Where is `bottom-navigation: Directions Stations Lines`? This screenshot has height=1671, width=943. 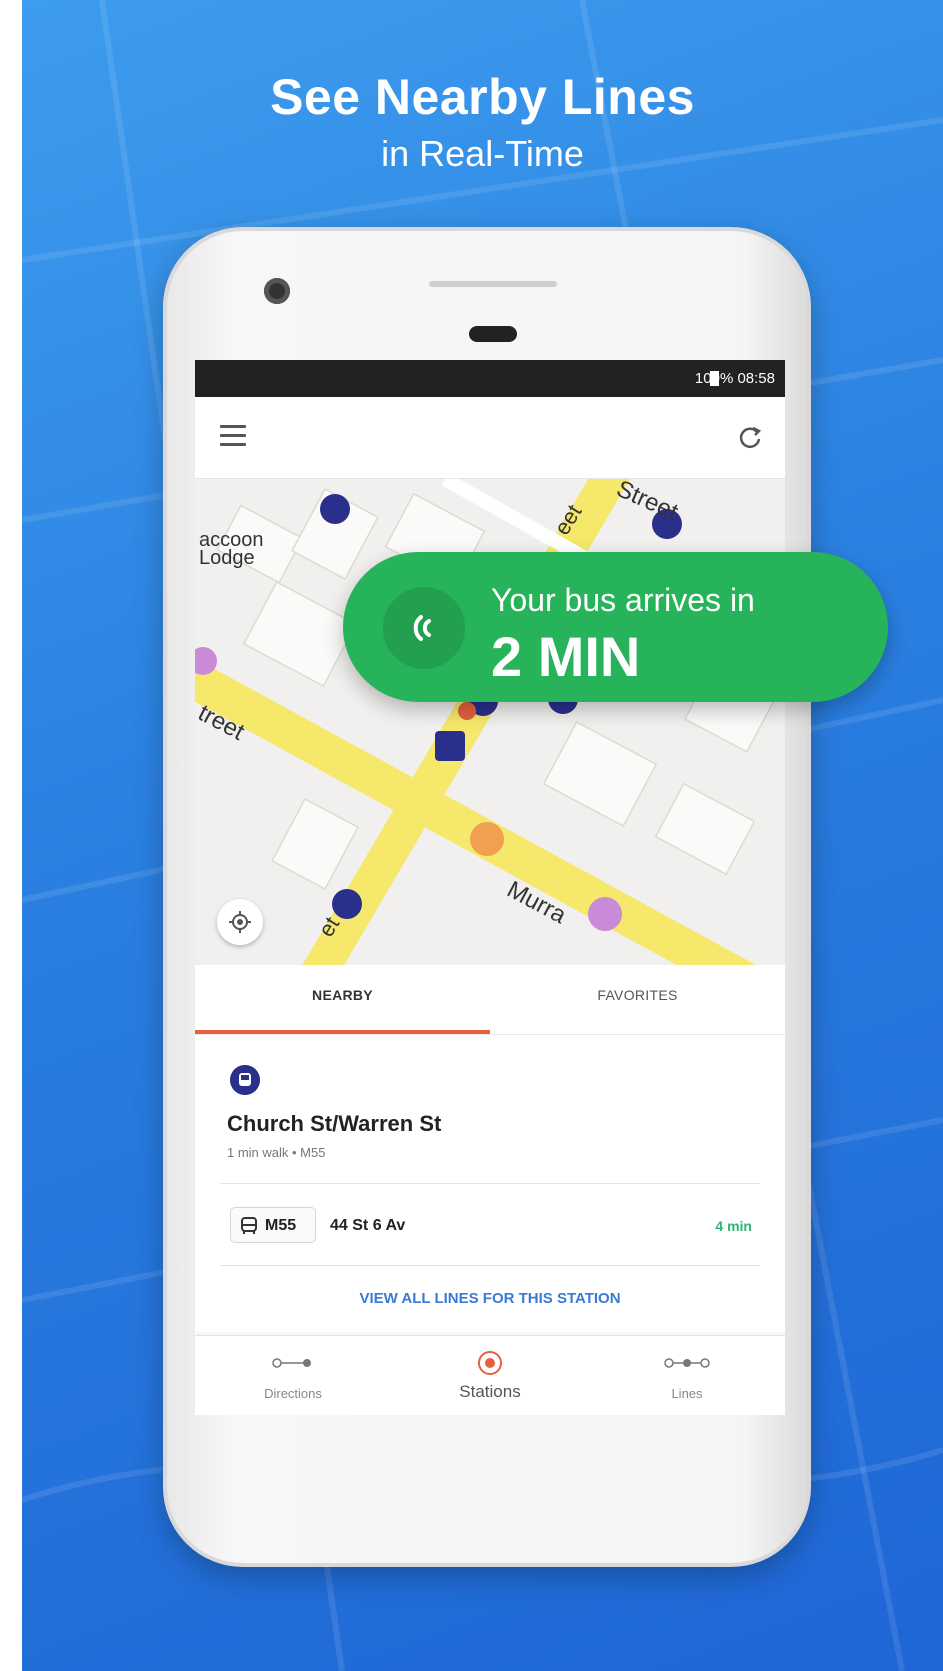
bottom-navigation: Directions Stations Lines is located at coordinates (490, 1375).